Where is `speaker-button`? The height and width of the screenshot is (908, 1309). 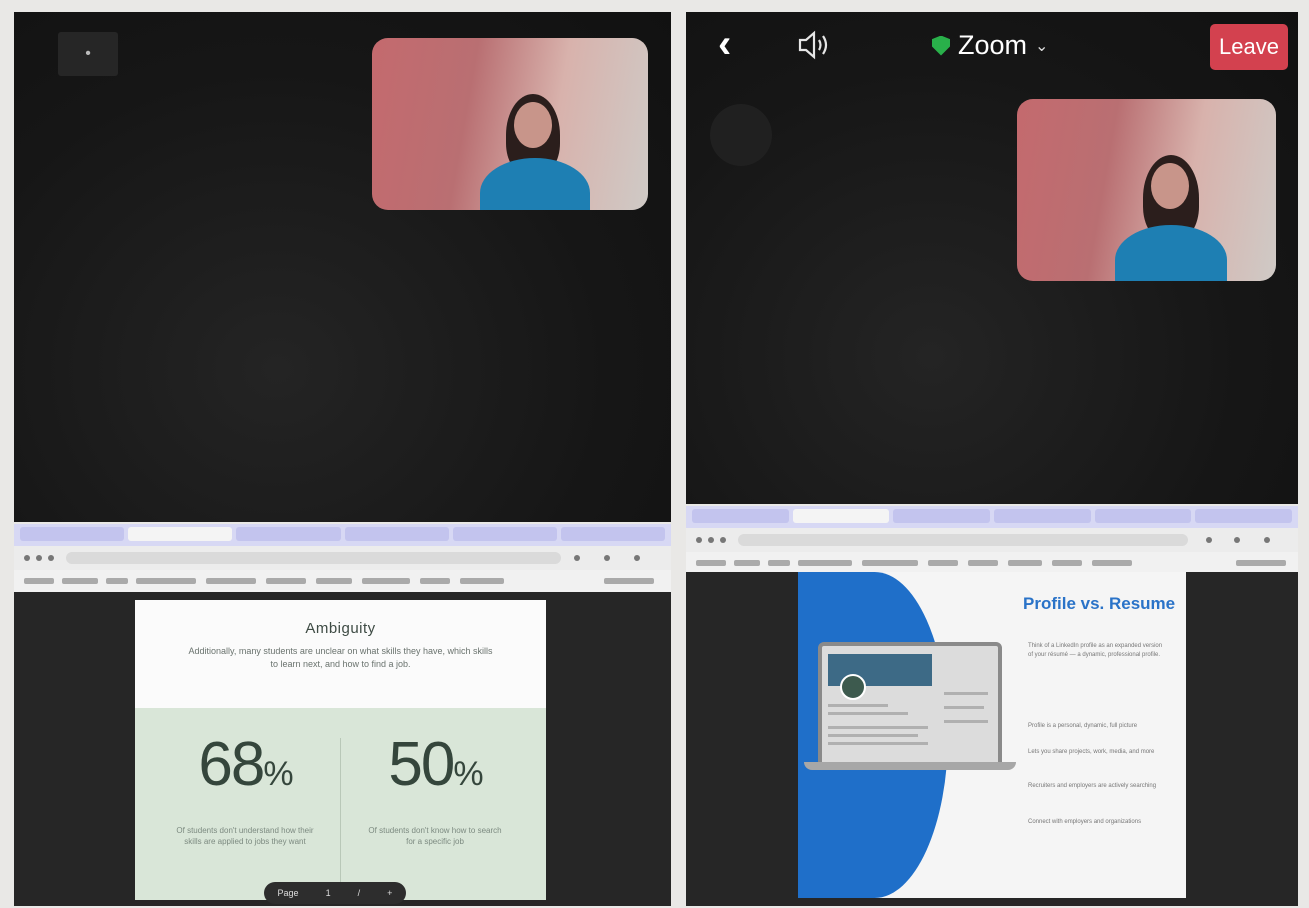
speaker-button is located at coordinates (814, 45).